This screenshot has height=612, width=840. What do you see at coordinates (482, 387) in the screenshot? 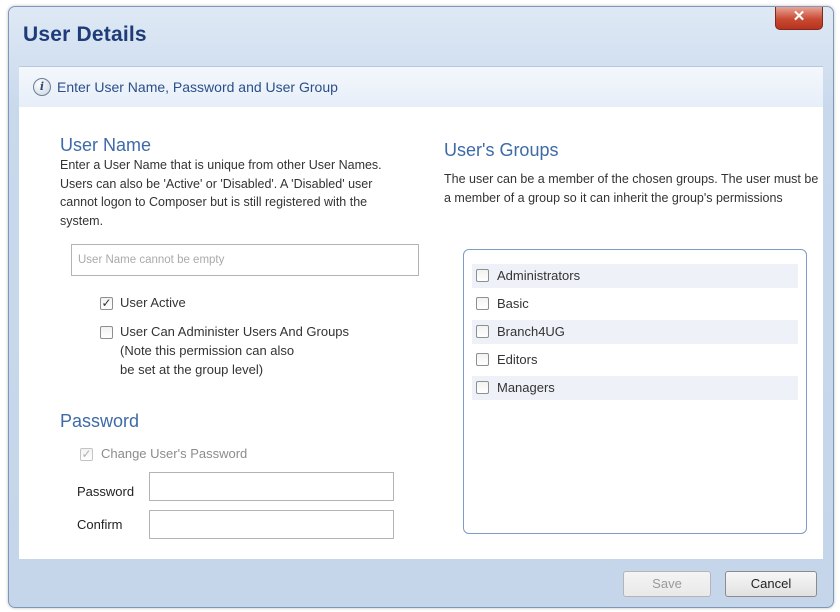
I see `group-checkbox-managers` at bounding box center [482, 387].